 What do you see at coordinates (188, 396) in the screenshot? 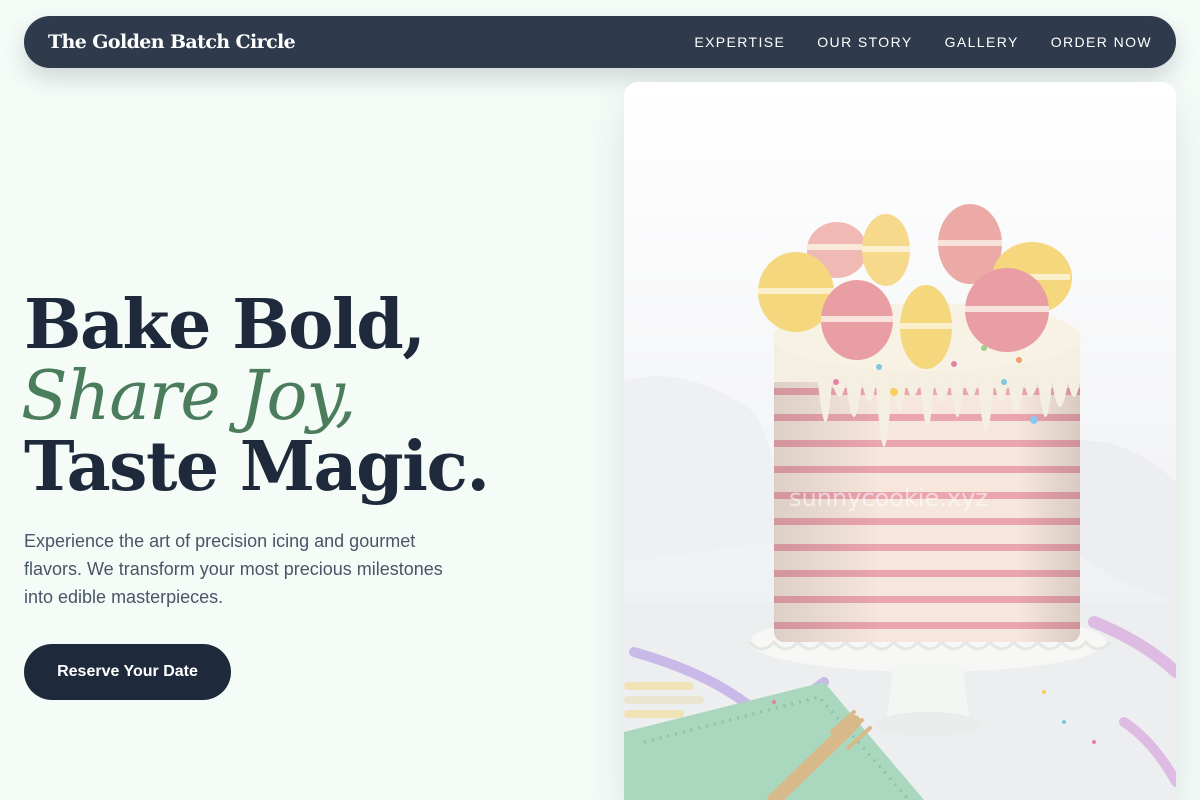
I see `headline-line-2: Share Joy,` at bounding box center [188, 396].